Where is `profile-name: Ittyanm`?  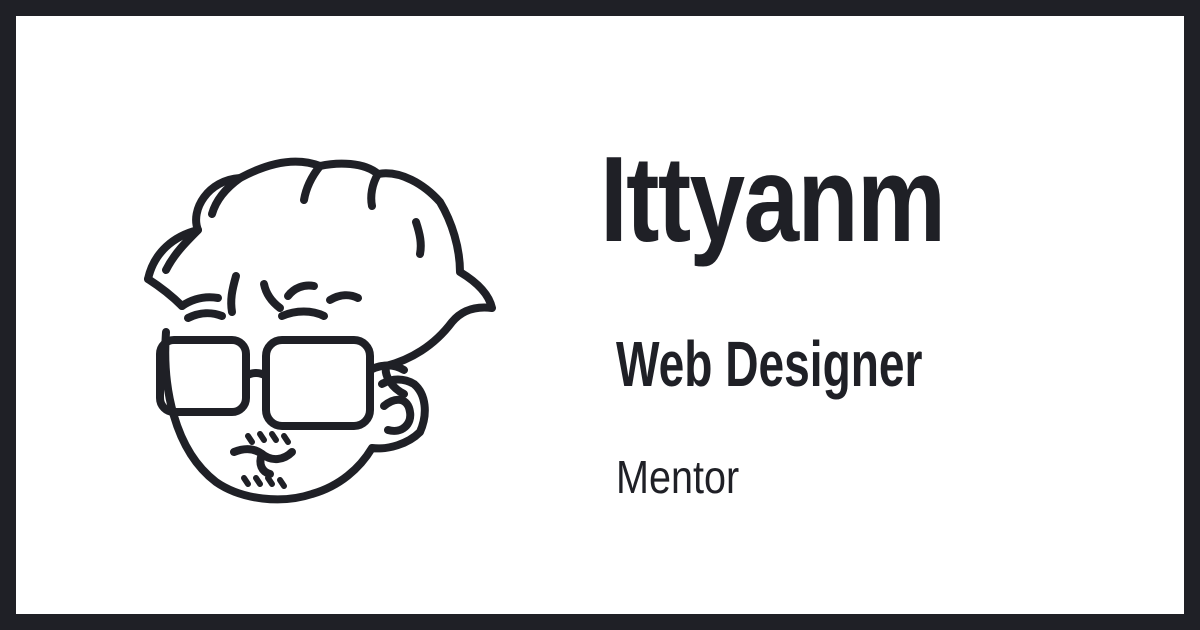 profile-name: Ittyanm is located at coordinates (773, 199).